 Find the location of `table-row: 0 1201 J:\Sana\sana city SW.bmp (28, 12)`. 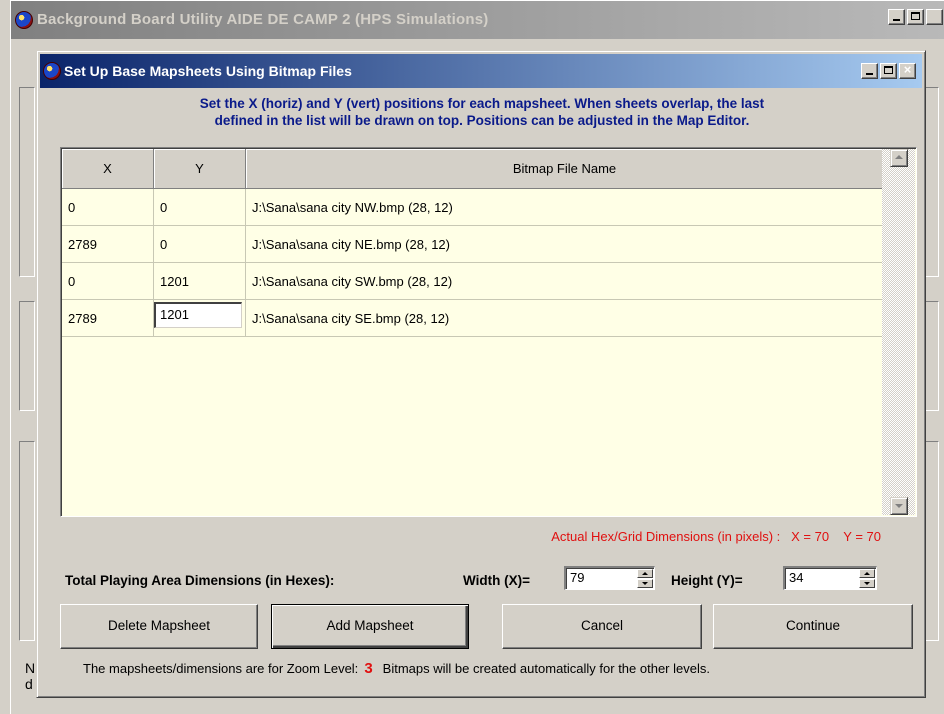

table-row: 0 1201 J:\Sana\sana city SW.bmp (28, 12) is located at coordinates (473, 281).